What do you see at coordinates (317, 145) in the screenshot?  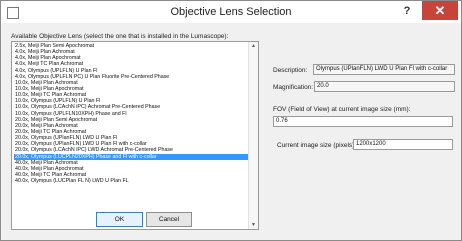 I see `image-size-label: Current image size (pixels):` at bounding box center [317, 145].